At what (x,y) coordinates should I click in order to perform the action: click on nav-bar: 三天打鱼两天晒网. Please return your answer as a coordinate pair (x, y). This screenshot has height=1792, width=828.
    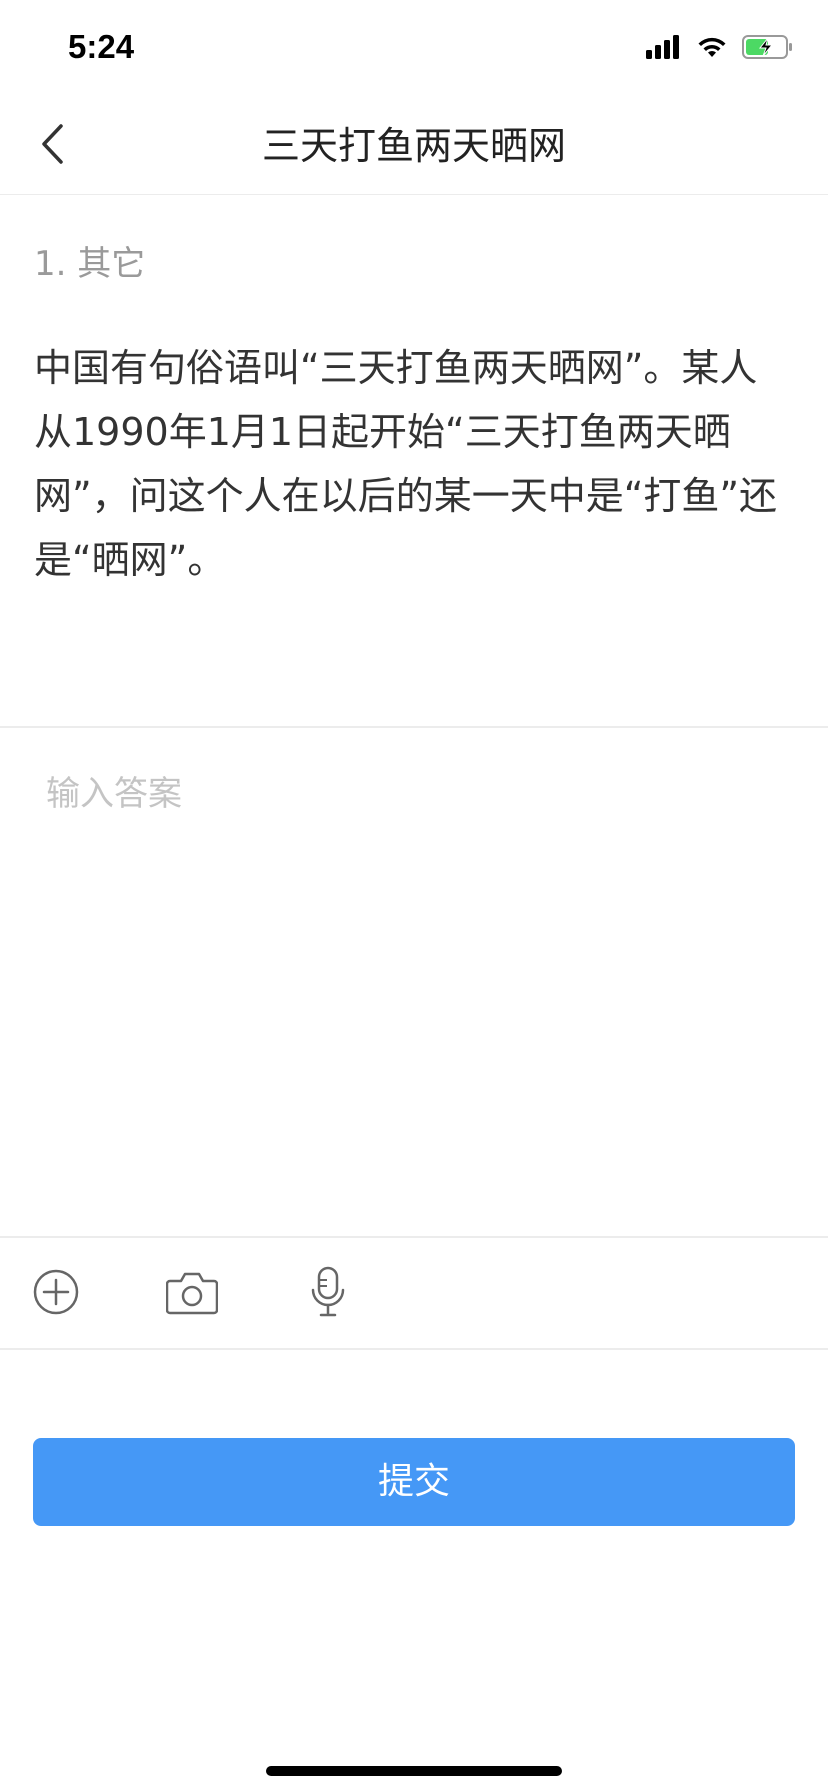
    Looking at the image, I should click on (414, 147).